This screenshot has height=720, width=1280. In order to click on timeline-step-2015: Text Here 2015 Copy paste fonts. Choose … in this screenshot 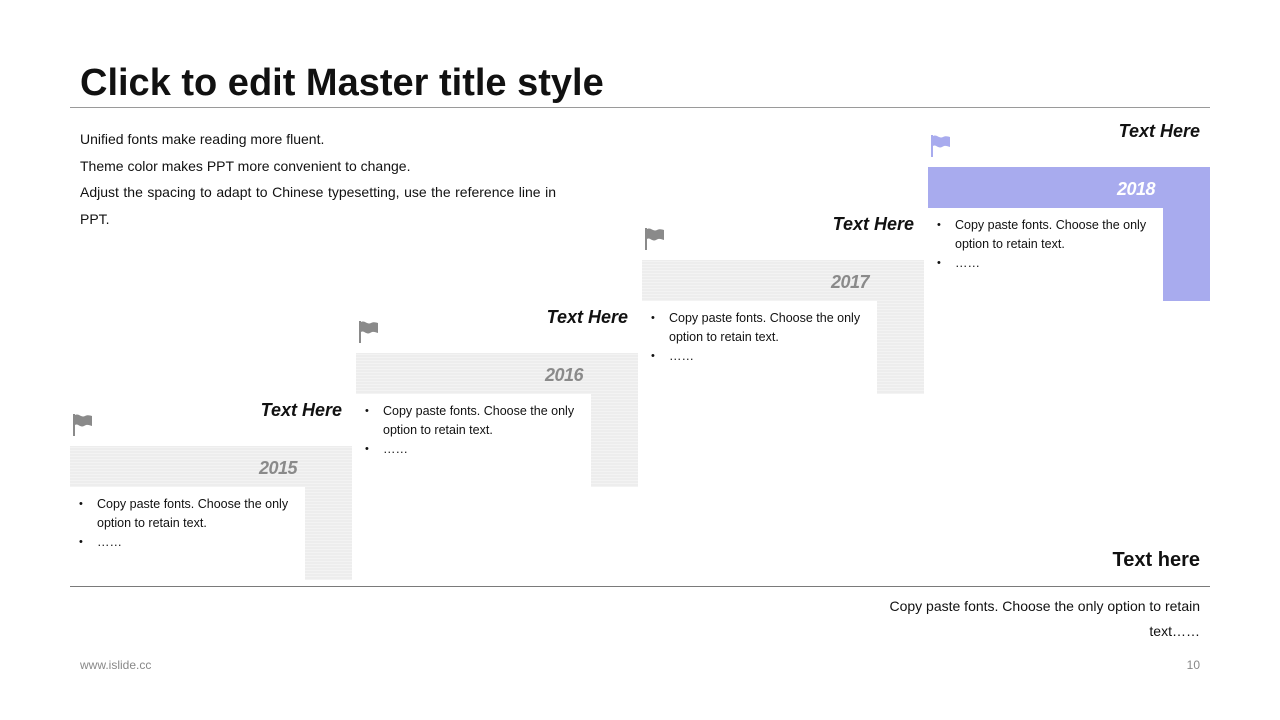, I will do `click(211, 490)`.